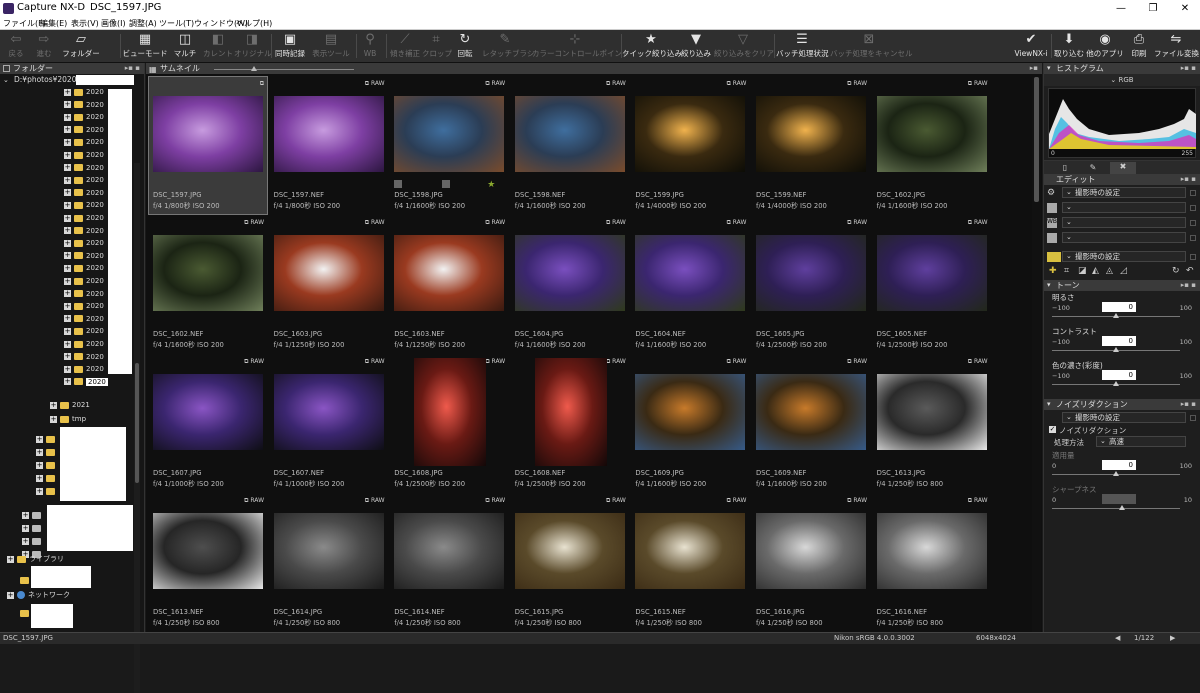 This screenshot has width=1200, height=693. Describe the element at coordinates (33, 528) in the screenshot. I see `tree-drive-row: +` at that location.